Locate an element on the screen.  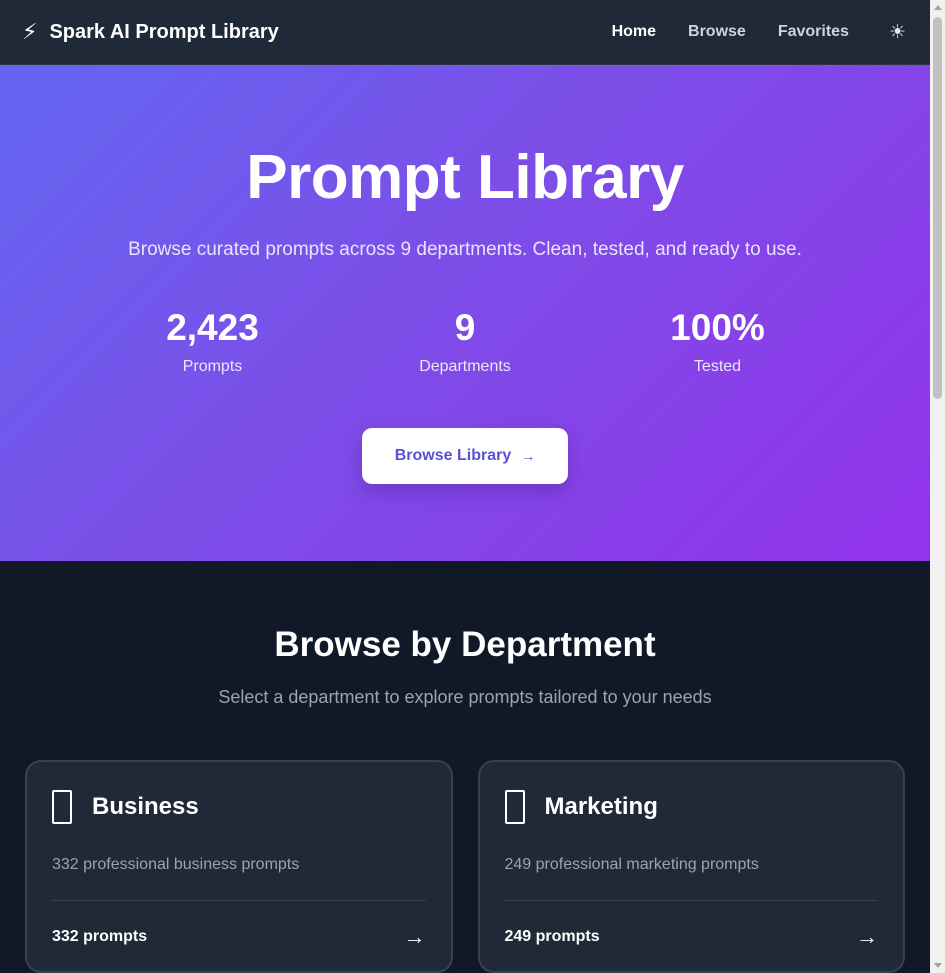
stats-row: 2,423 Prompts 9 Departments 100% Tested is located at coordinates (465, 342).